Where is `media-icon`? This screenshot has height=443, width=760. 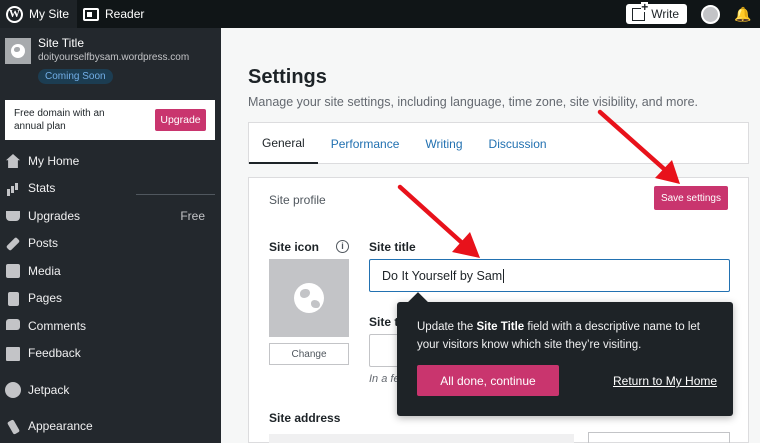 media-icon is located at coordinates (13, 271).